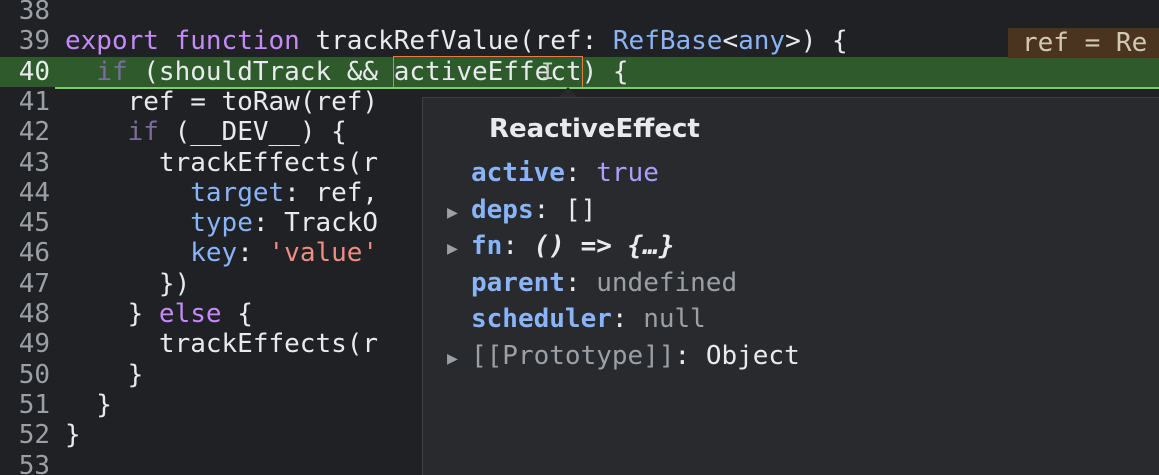 This screenshot has height=475, width=1159. I want to click on property-key: fn, so click(487, 246).